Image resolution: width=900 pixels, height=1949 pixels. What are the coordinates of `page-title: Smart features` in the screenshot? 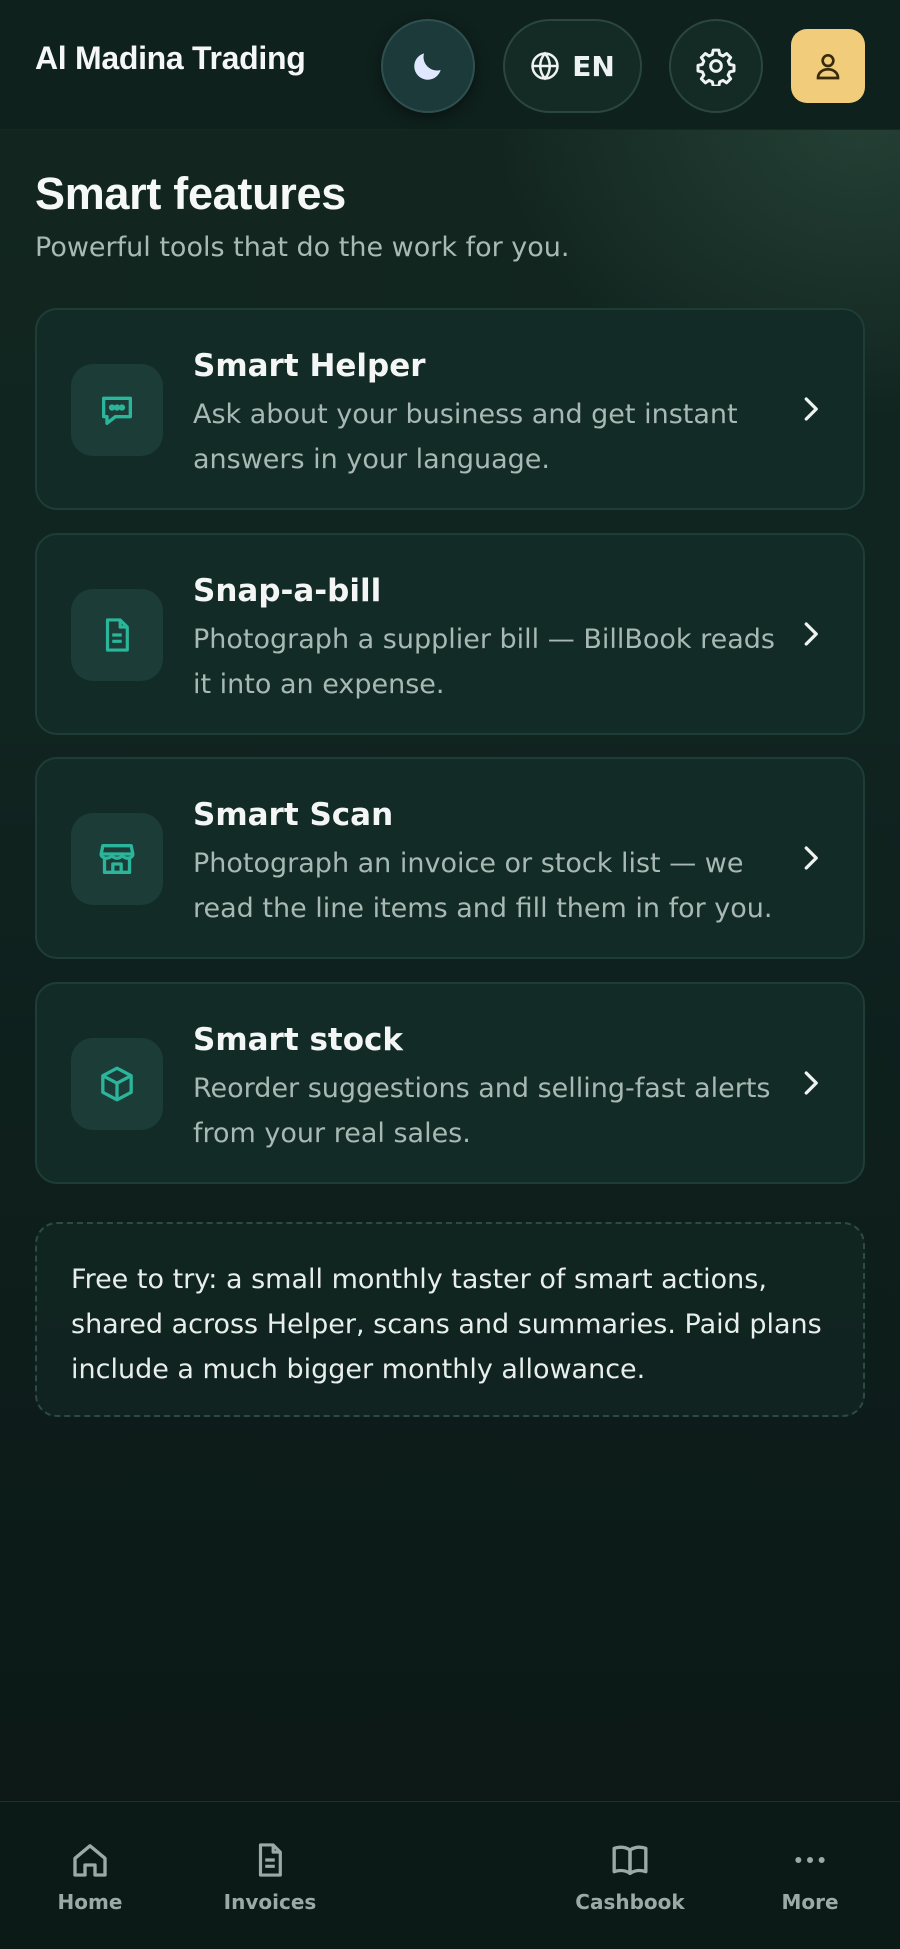 It's located at (190, 193).